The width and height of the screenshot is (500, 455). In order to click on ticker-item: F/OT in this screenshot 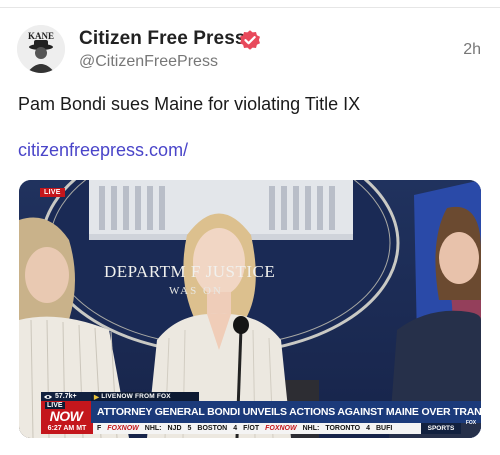, I will do `click(251, 428)`.